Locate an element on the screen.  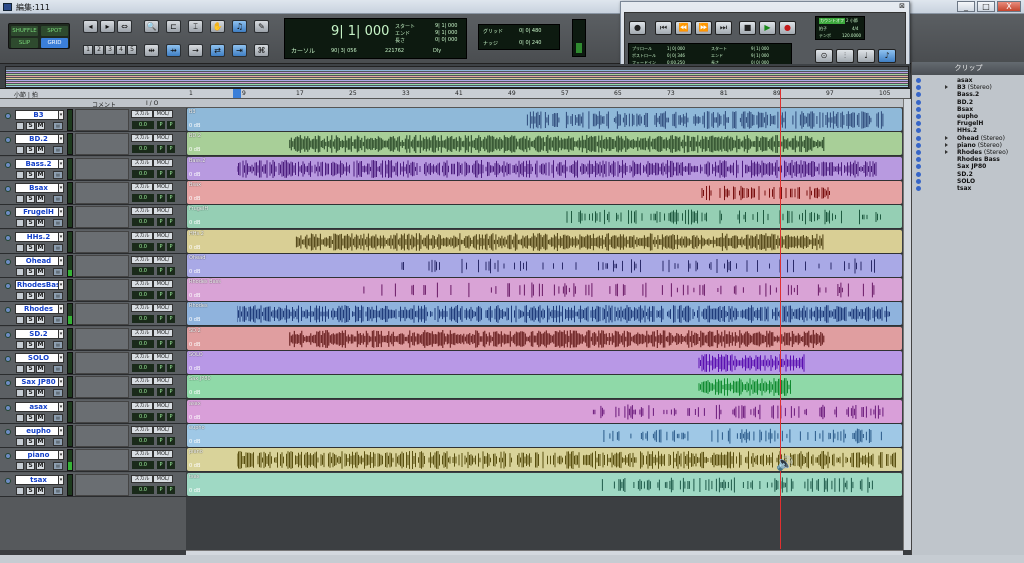
zoom-preset-2: 2 is located at coordinates (99, 50).